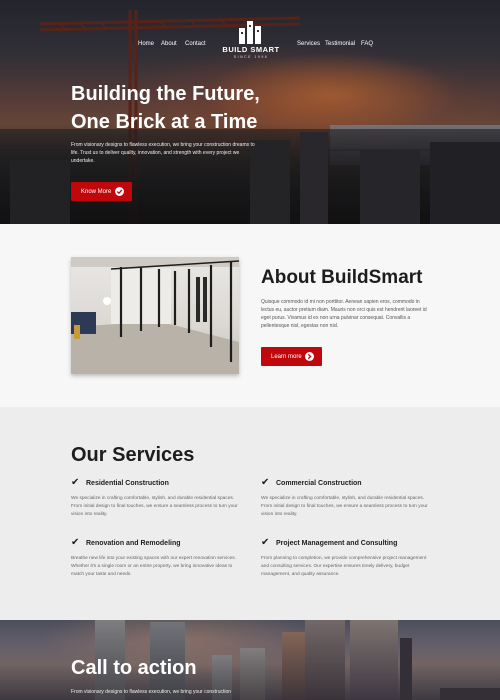  Describe the element at coordinates (251, 57) in the screenshot. I see `logo-since: SINCE 1996` at that location.